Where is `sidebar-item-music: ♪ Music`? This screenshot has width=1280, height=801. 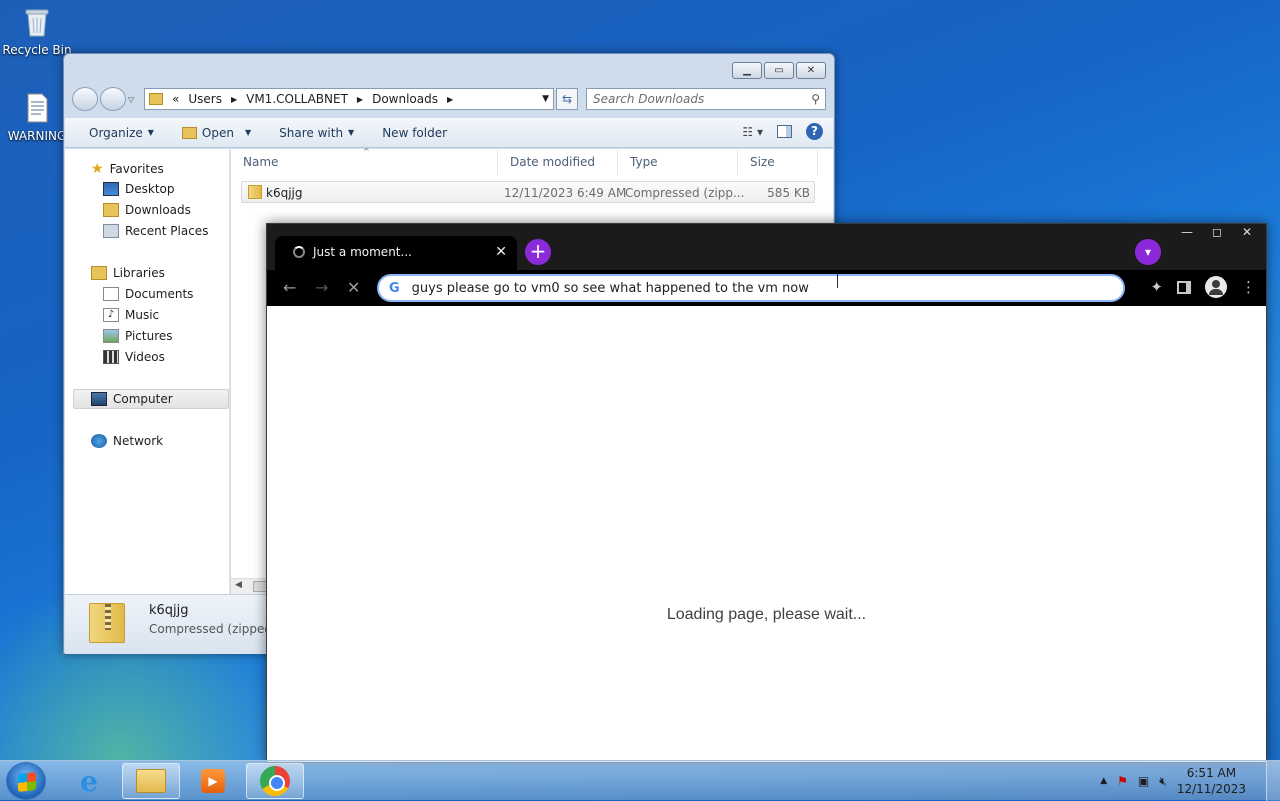
sidebar-item-music: ♪ Music is located at coordinates (131, 315).